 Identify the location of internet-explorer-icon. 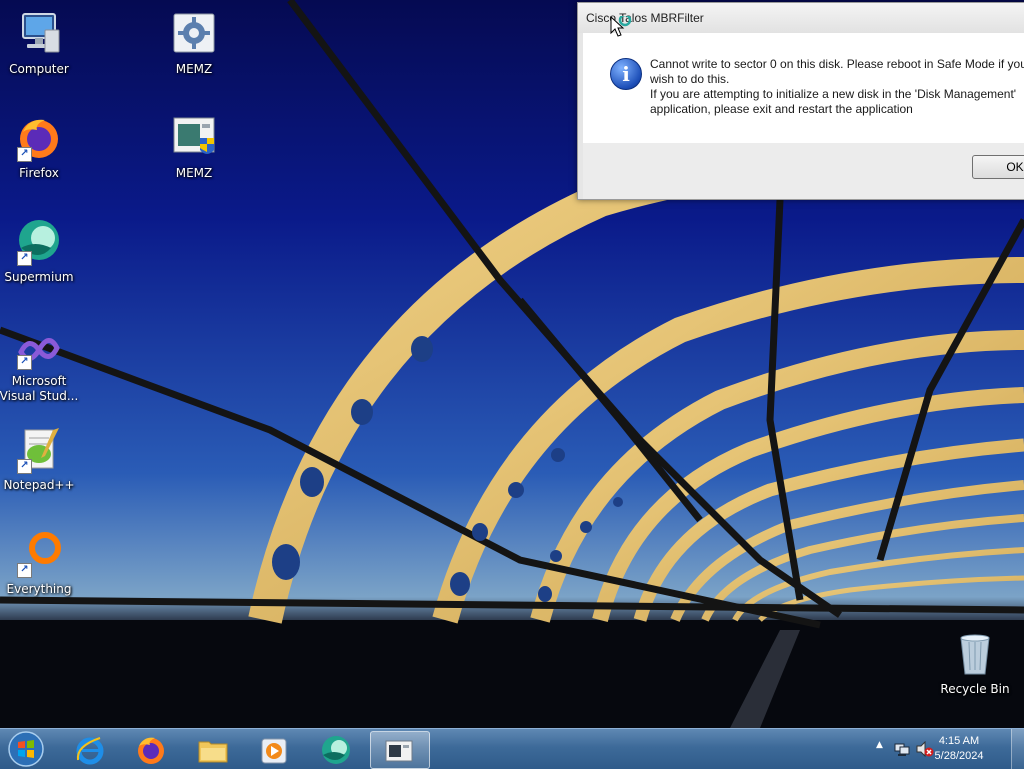
(90, 751).